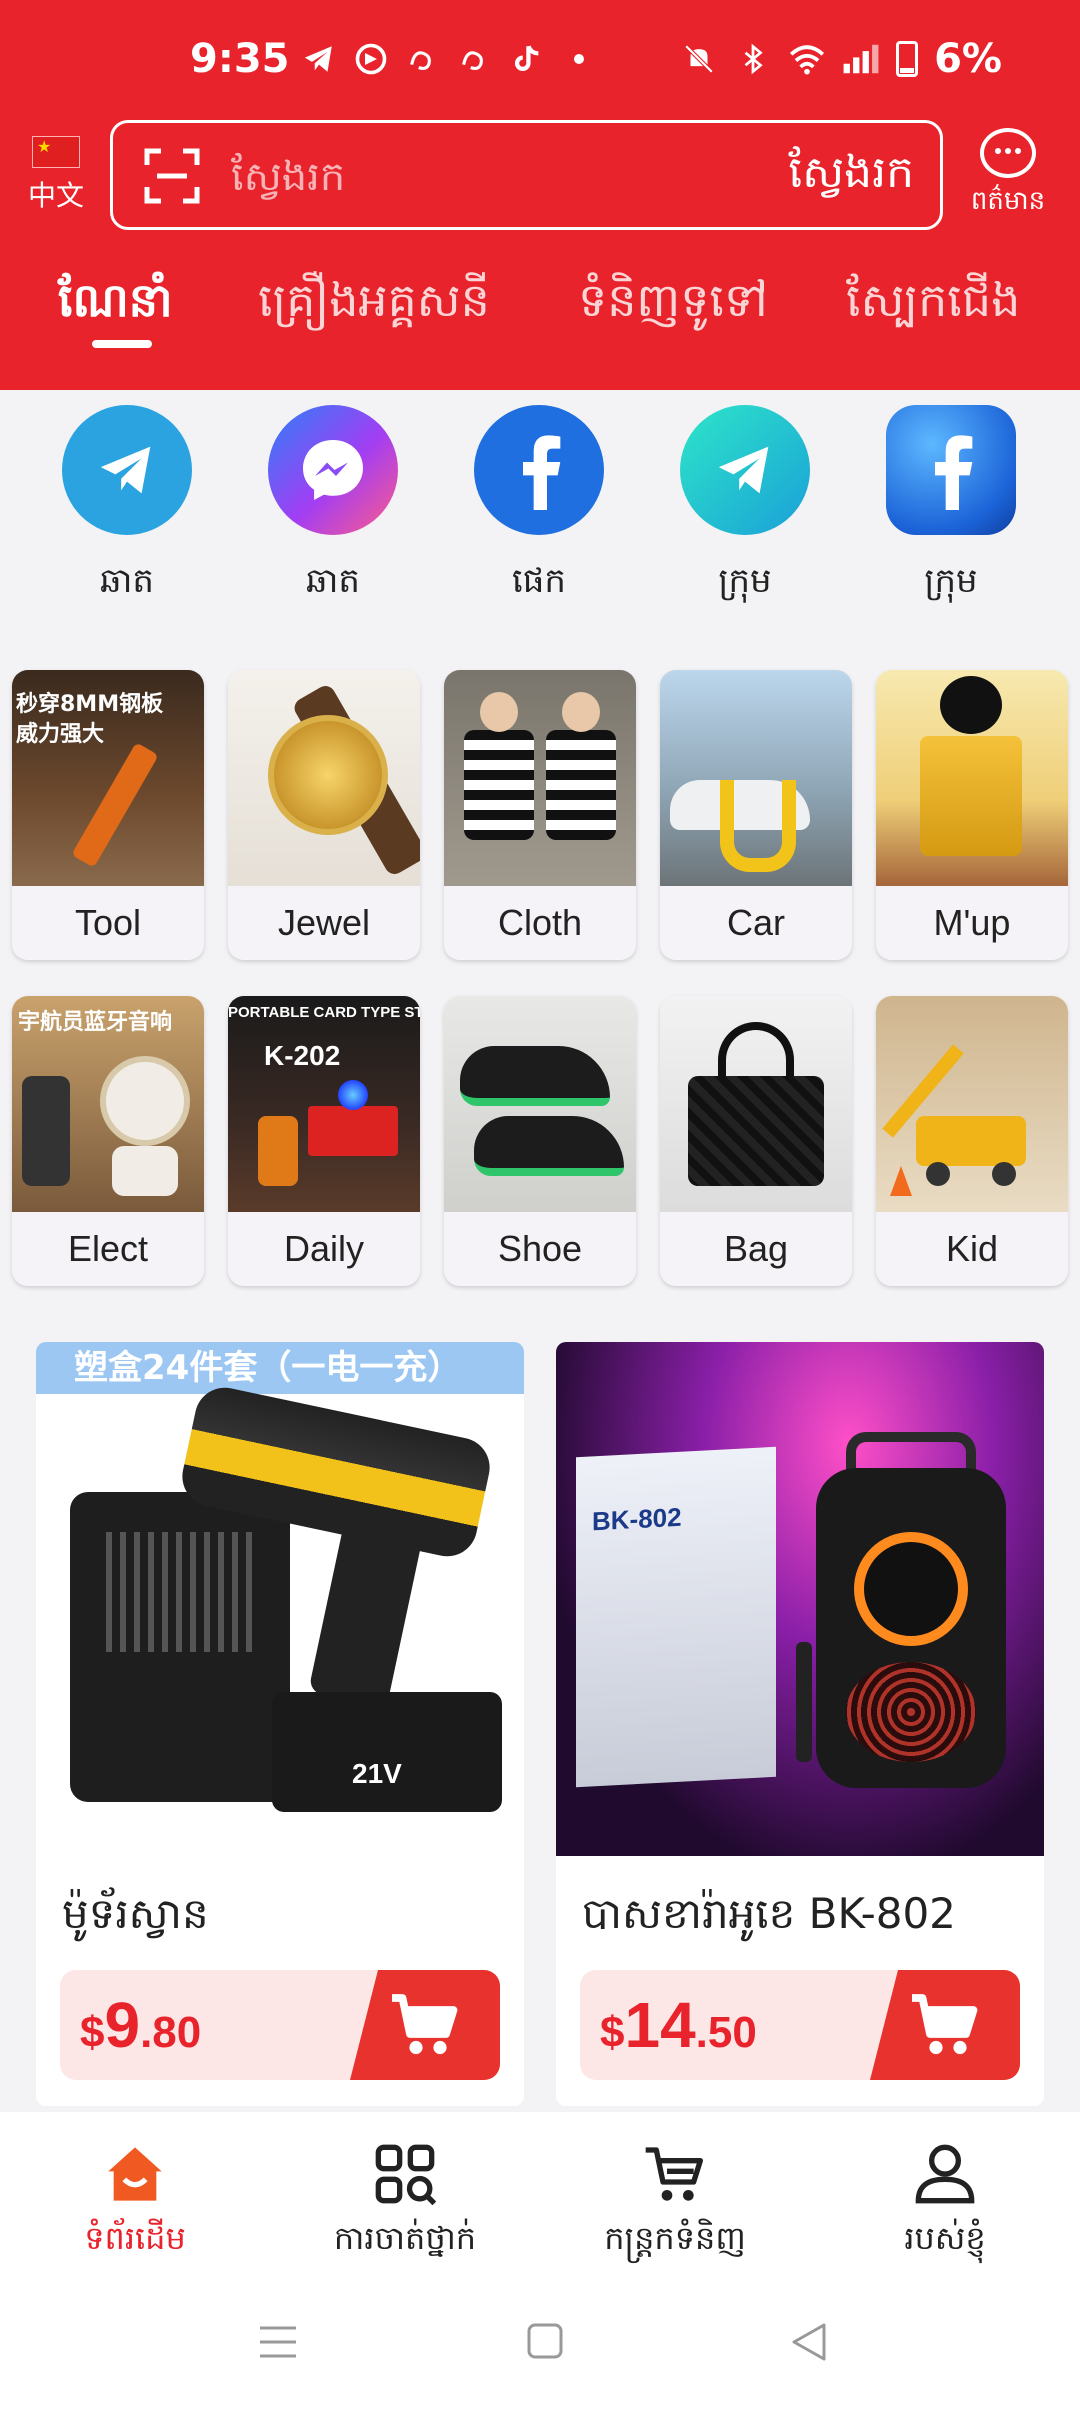  I want to click on status-bar: 9:35 6%, so click(540, 60).